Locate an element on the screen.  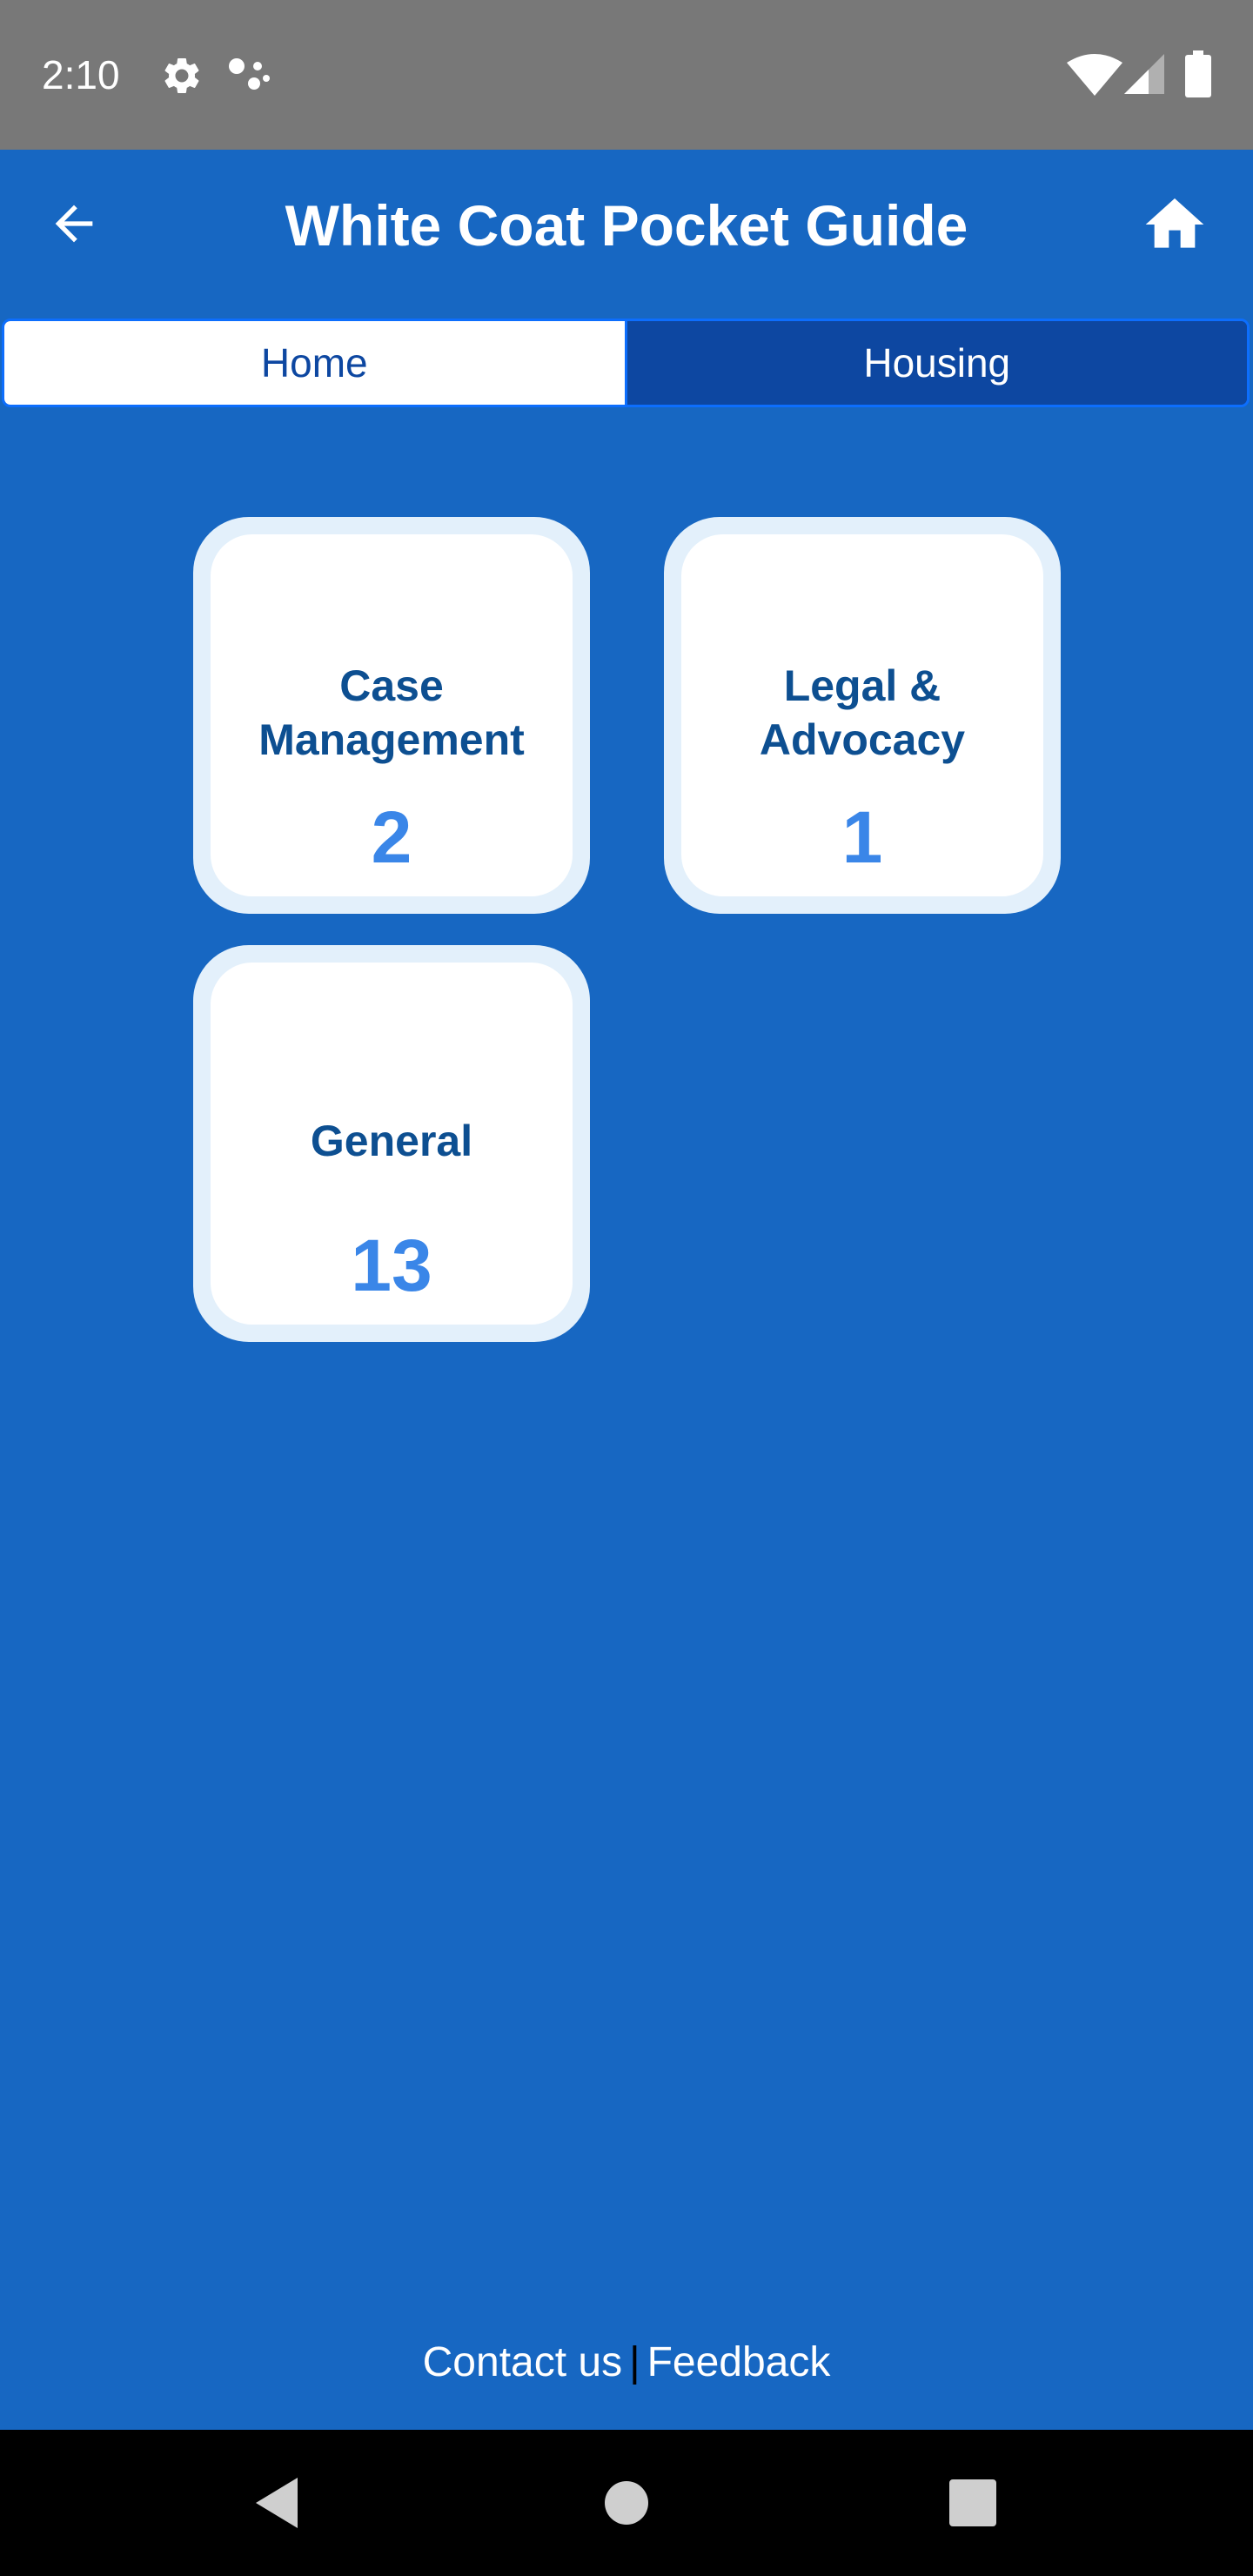
nav-recents-button is located at coordinates (973, 2503).